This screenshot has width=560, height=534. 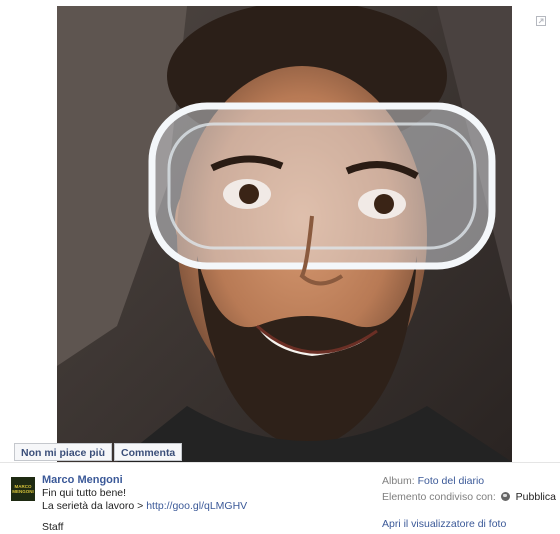 I want to click on open-viewer-link: Apri il visualizzatore di foto, so click(x=444, y=524).